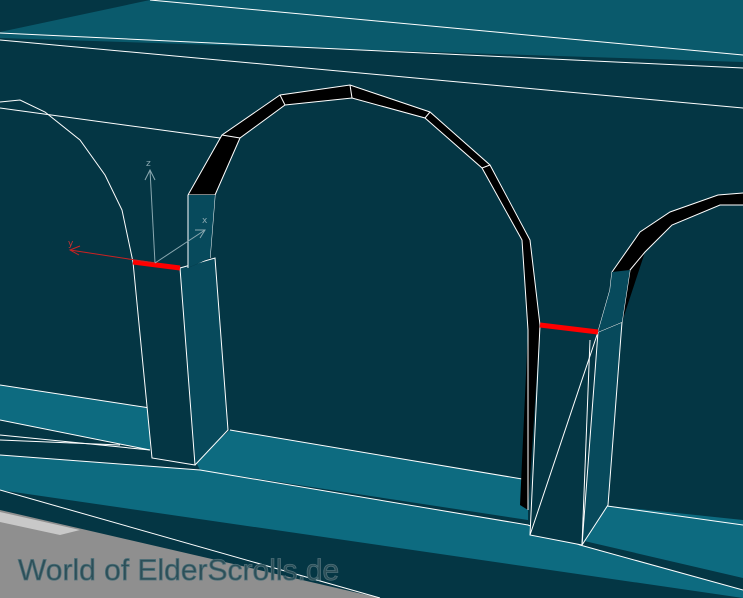 The width and height of the screenshot is (743, 598). Describe the element at coordinates (178, 570) in the screenshot. I see `watermark-text: World of ElderScrolls.de` at that location.